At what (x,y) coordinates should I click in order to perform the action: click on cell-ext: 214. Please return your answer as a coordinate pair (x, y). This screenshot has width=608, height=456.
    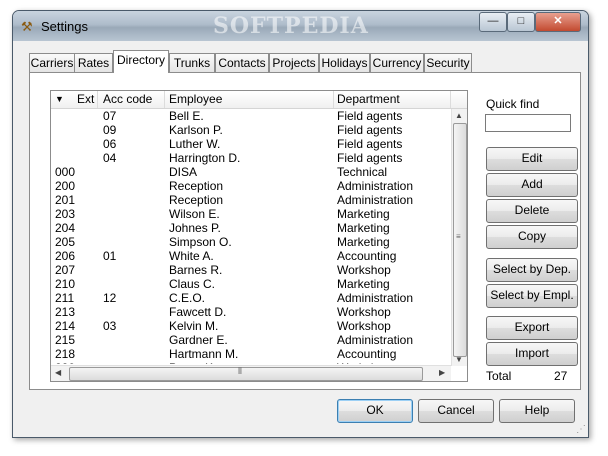
    Looking at the image, I should click on (65, 326).